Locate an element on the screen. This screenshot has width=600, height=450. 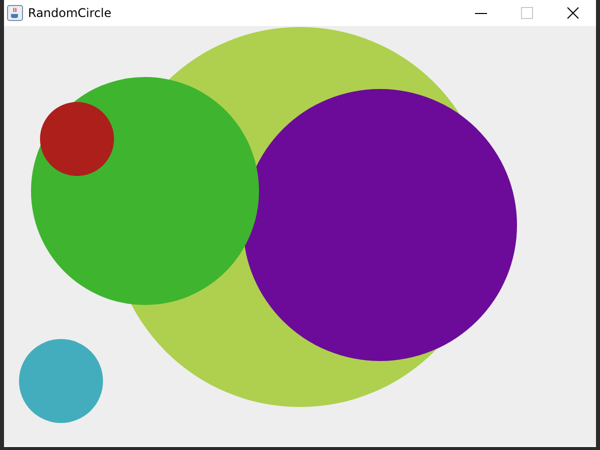
window-title: RandomCircle is located at coordinates (70, 13).